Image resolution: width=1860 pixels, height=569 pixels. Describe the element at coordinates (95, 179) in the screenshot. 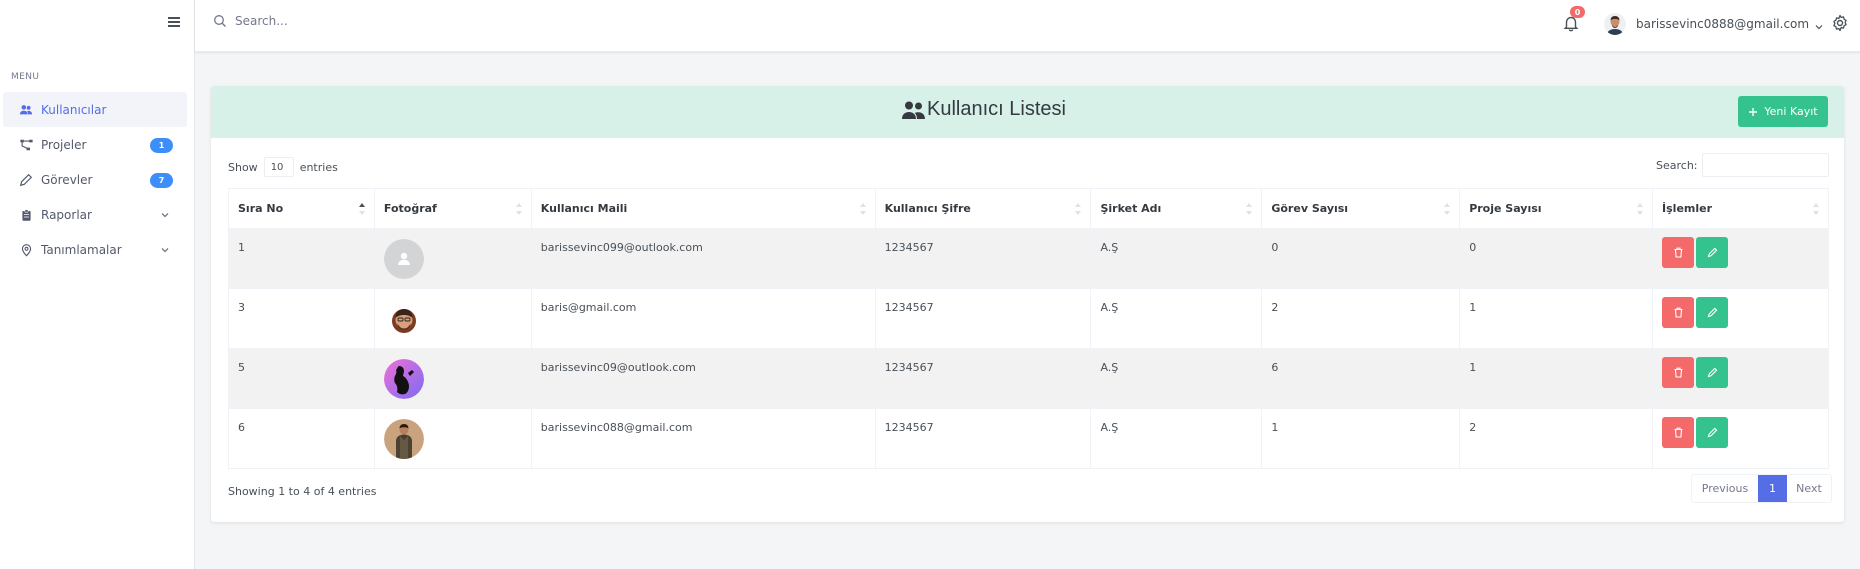

I see `sidebar-item-gorevler: Görevler 7` at that location.